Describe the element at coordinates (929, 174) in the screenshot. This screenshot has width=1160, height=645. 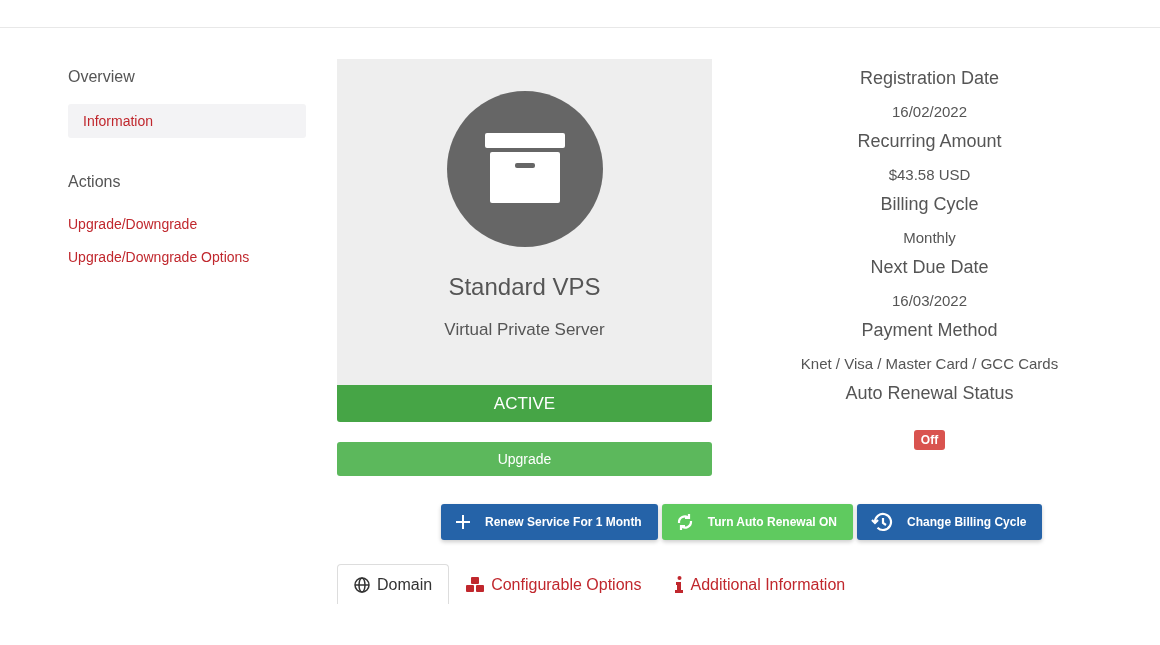
I see `detail-value: $43.58 USD` at that location.